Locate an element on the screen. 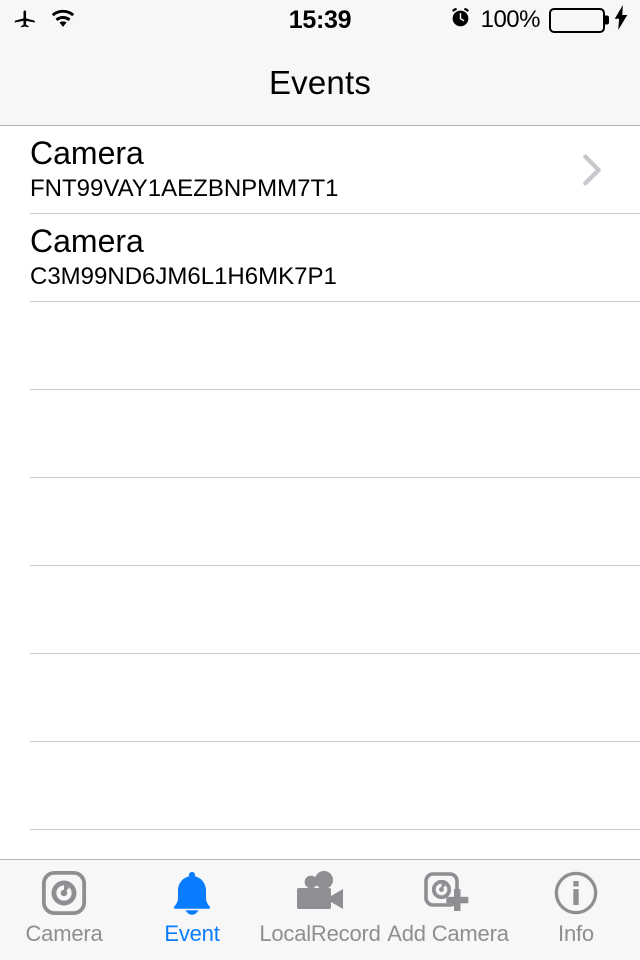 The image size is (640, 960). page-title: Events is located at coordinates (320, 82).